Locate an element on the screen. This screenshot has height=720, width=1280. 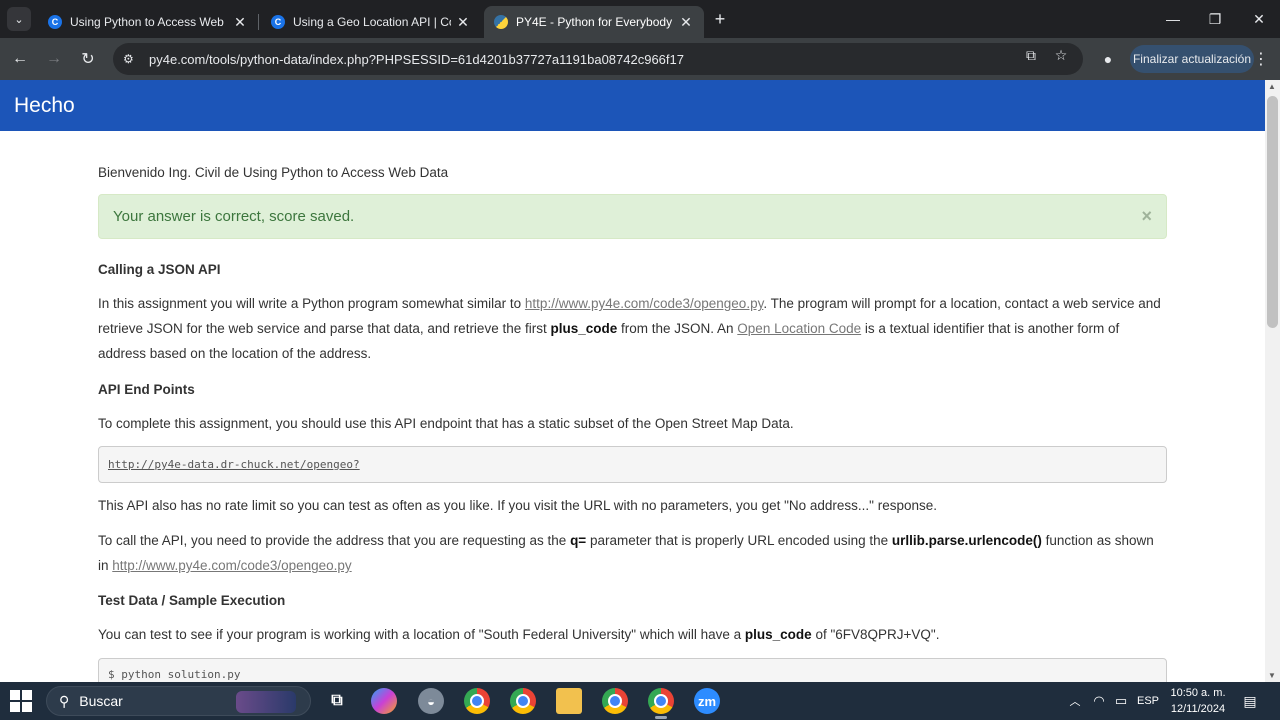
bookmark-star-icon: ☆ is located at coordinates (1061, 55).